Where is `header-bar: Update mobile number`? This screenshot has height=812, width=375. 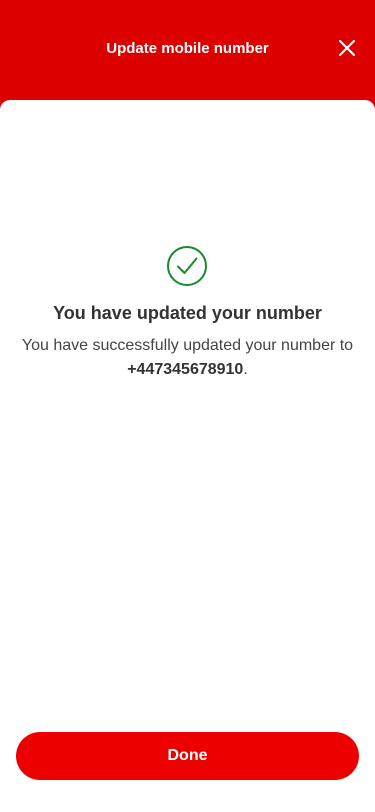 header-bar: Update mobile number is located at coordinates (187, 50).